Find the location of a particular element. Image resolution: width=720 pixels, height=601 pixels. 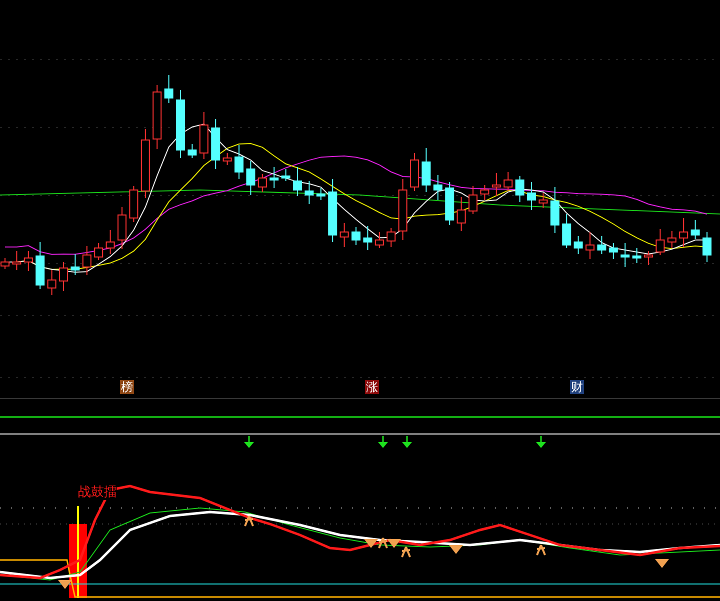

event-tag: 榜 is located at coordinates (127, 387).